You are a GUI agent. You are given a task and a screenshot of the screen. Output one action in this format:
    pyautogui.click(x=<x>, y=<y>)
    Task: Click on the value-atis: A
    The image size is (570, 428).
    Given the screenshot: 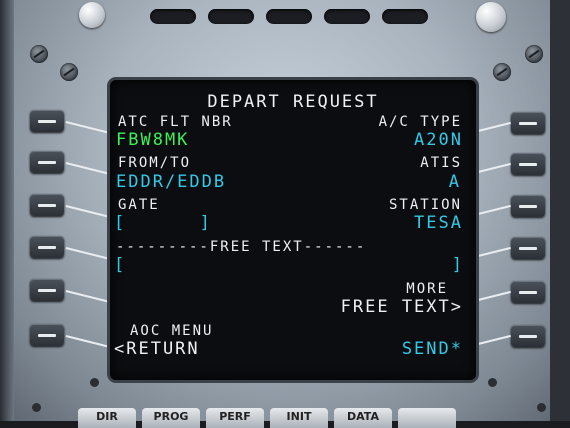 What is the action you would take?
    pyautogui.click(x=454, y=182)
    